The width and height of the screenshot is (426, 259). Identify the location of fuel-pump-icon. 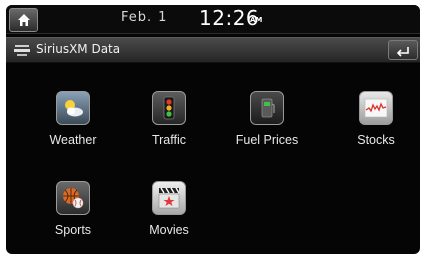
(267, 108).